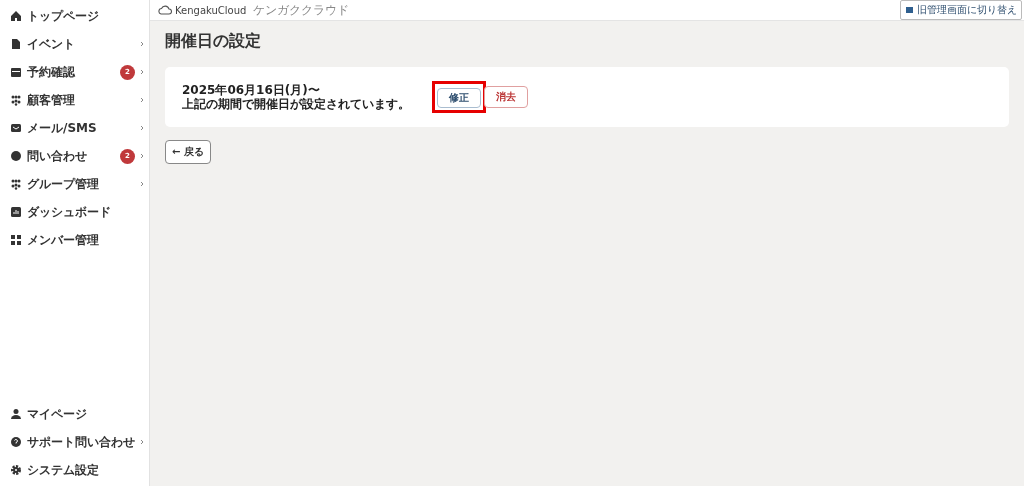  What do you see at coordinates (165, 10) in the screenshot?
I see `cloud-logo-icon` at bounding box center [165, 10].